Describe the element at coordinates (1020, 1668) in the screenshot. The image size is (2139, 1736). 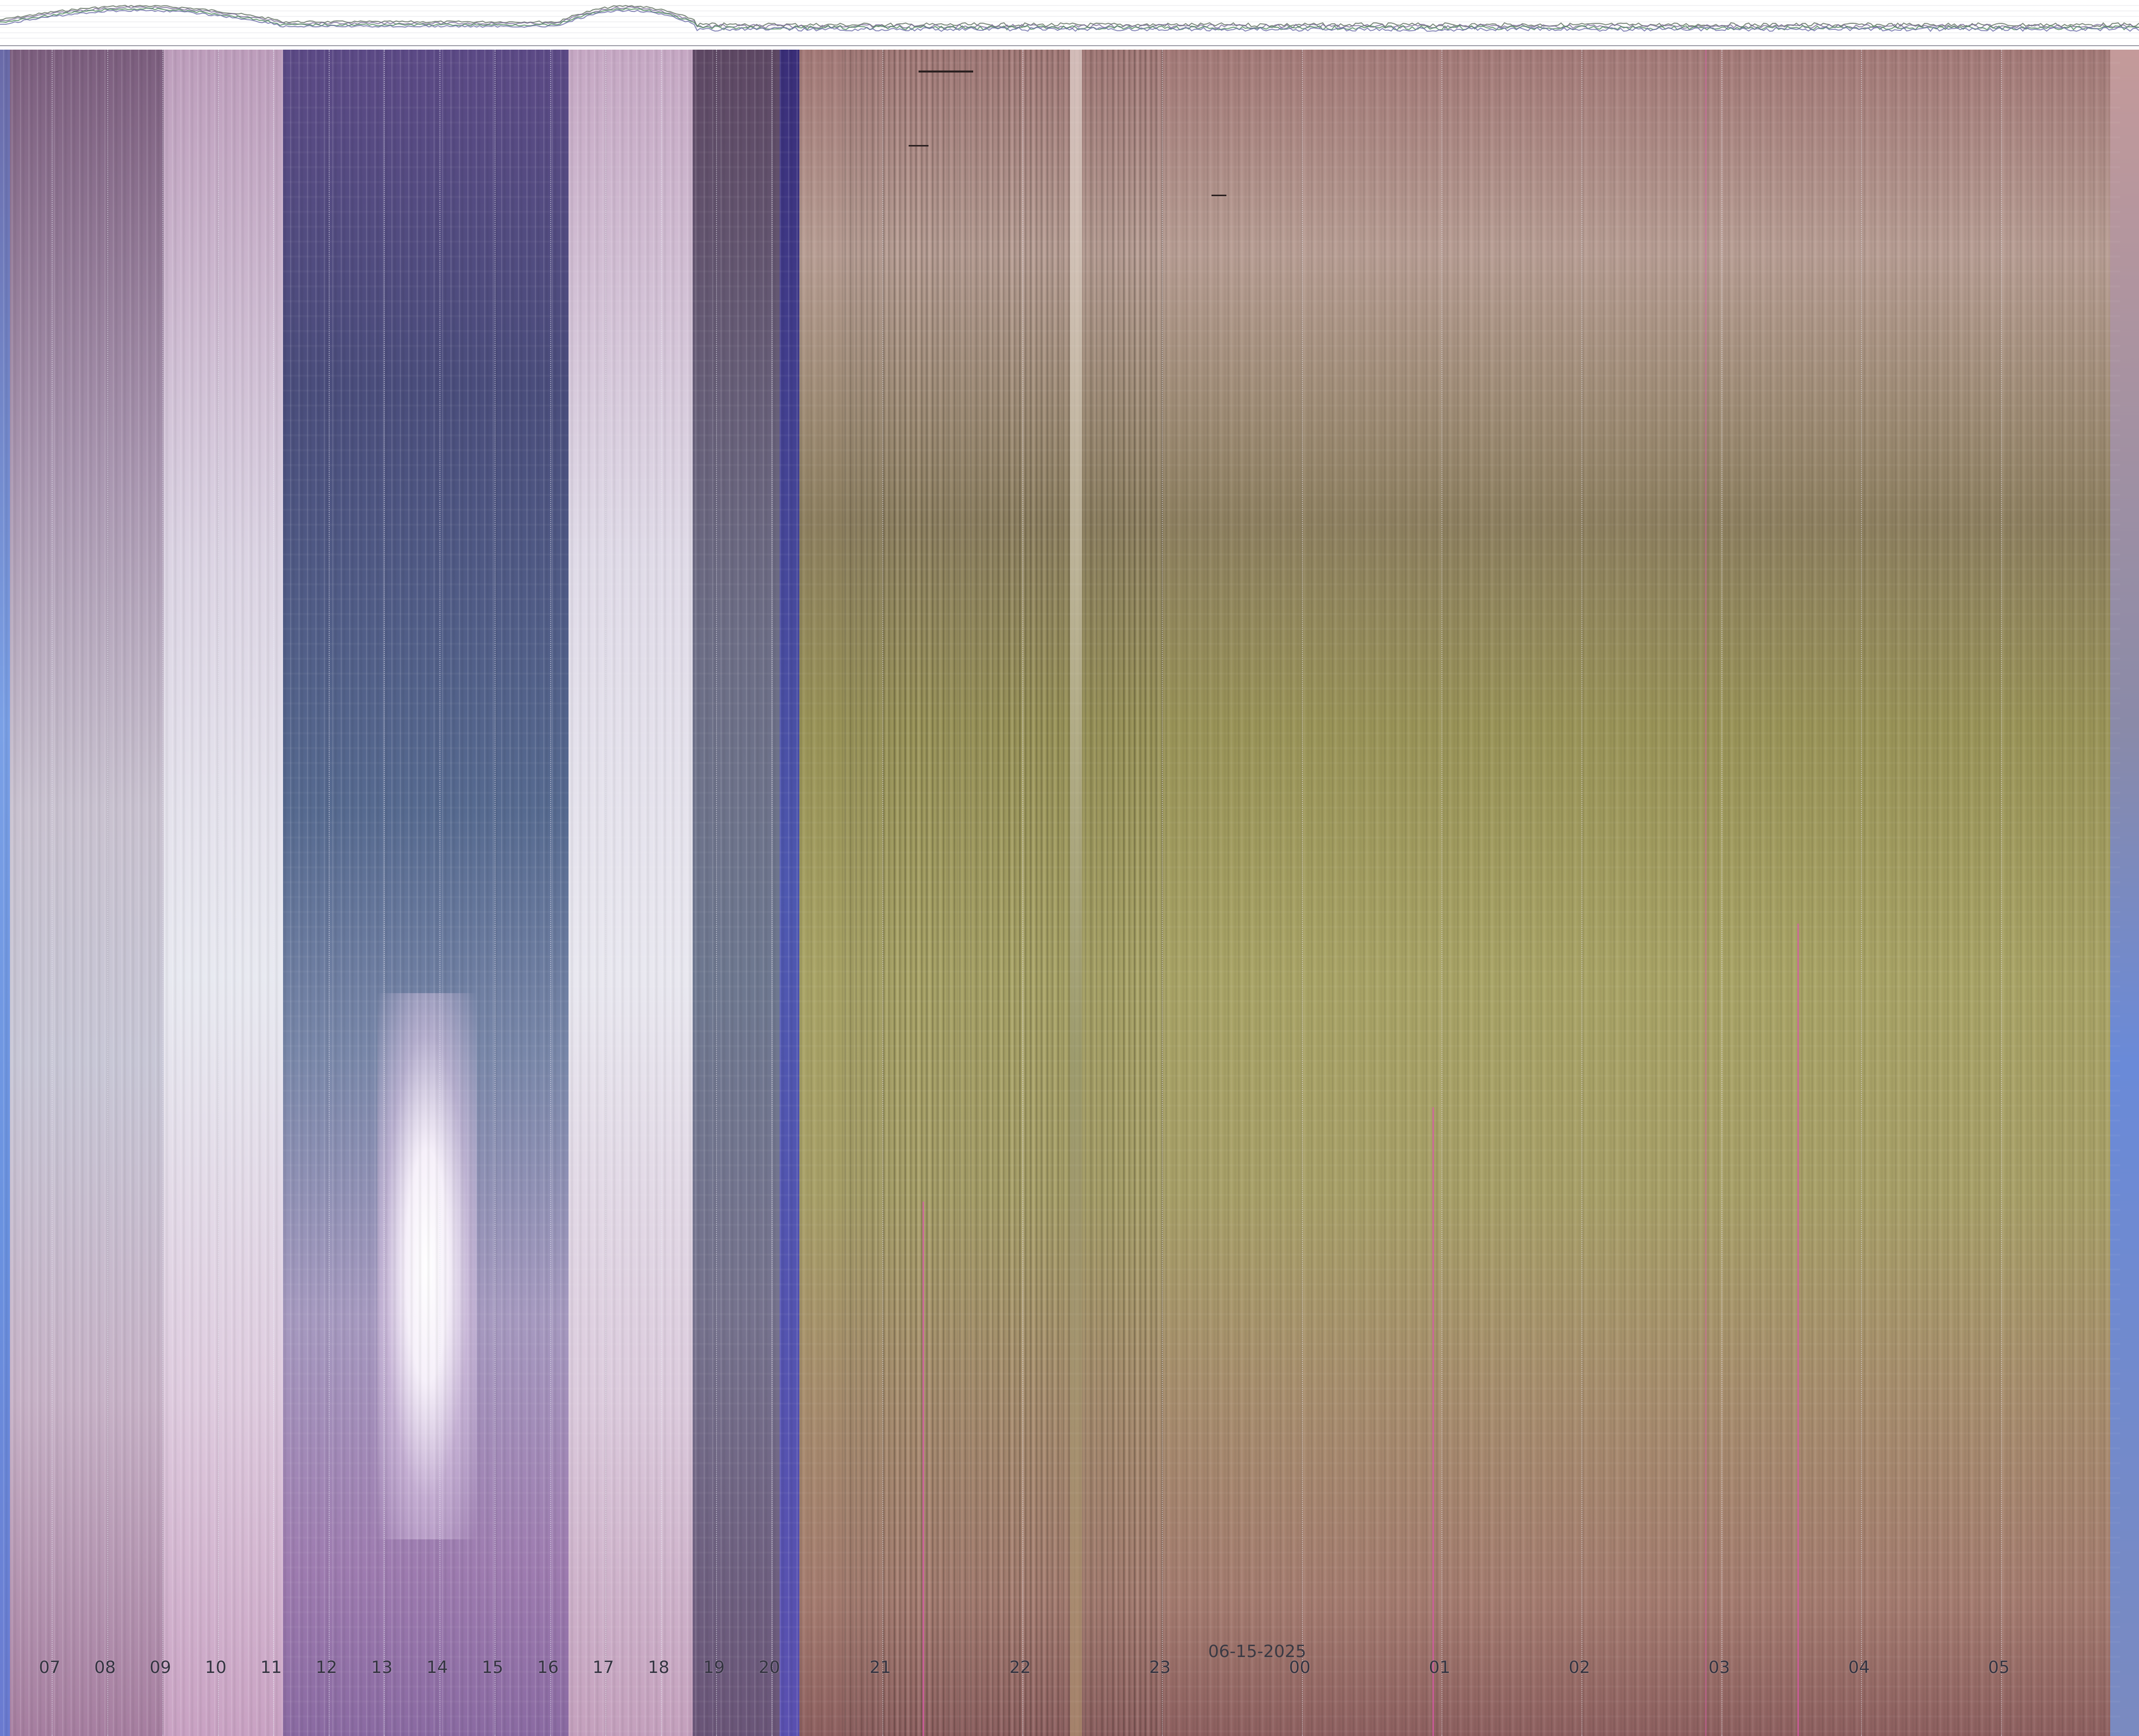
I see `hour-label: 22` at that location.